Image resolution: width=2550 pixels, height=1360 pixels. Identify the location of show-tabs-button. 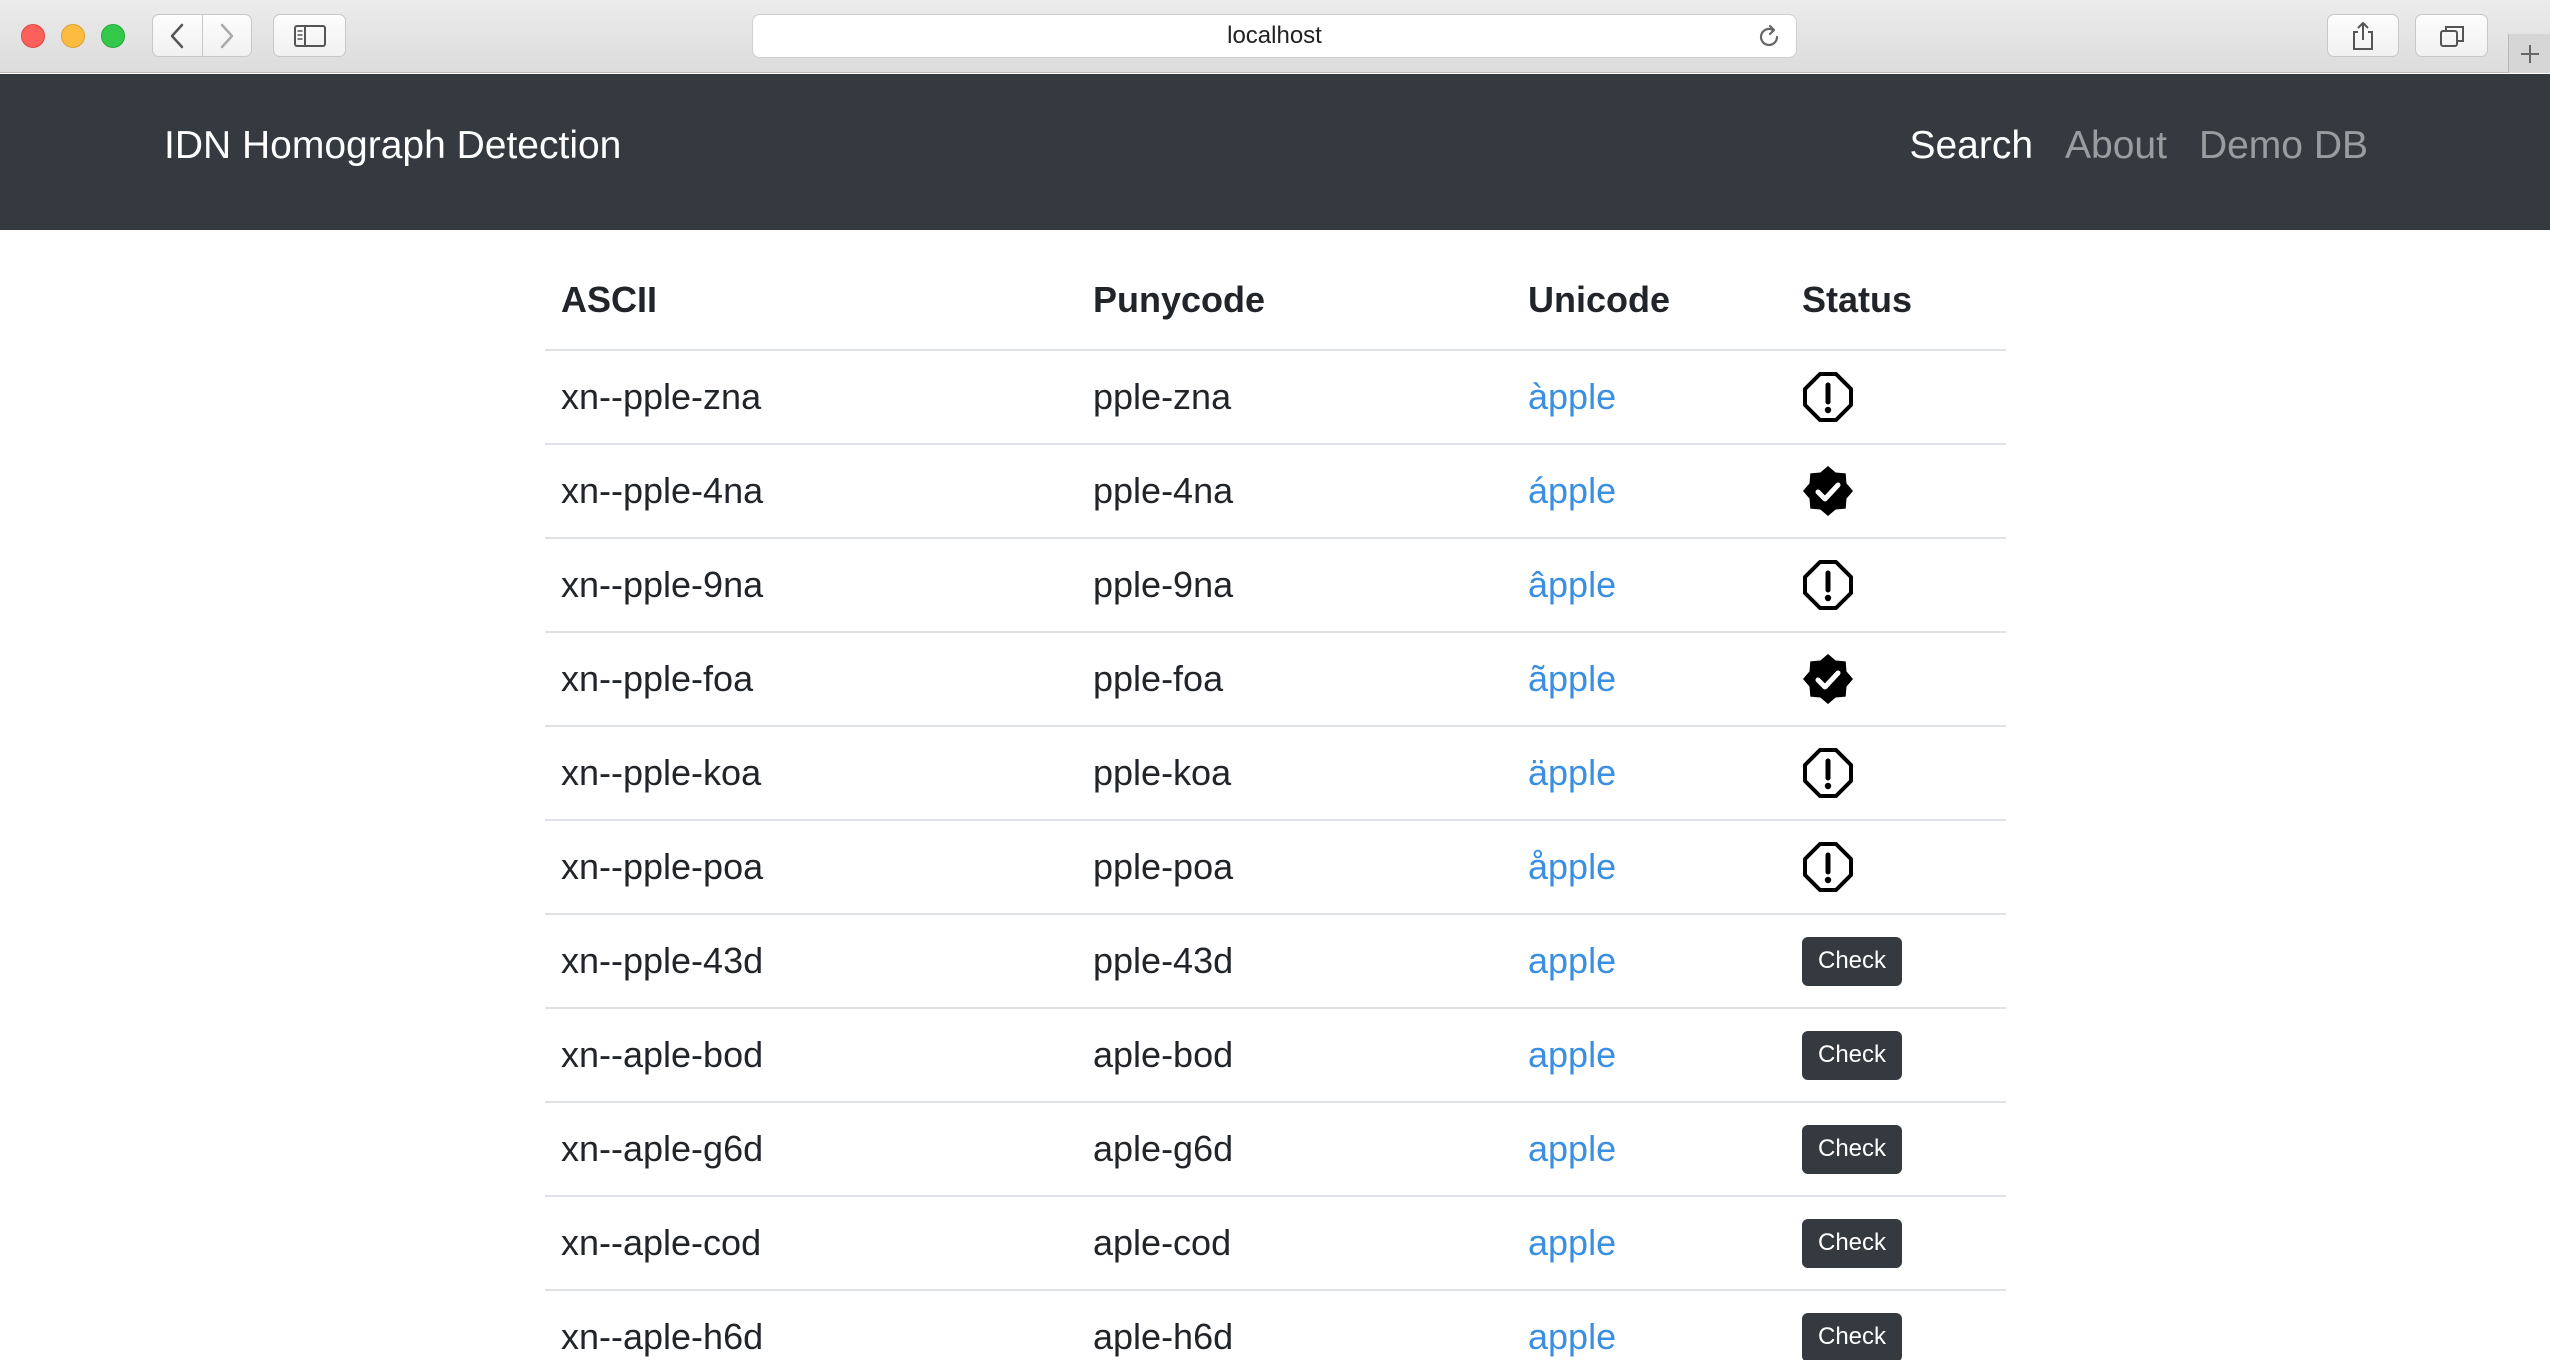
(2451, 35).